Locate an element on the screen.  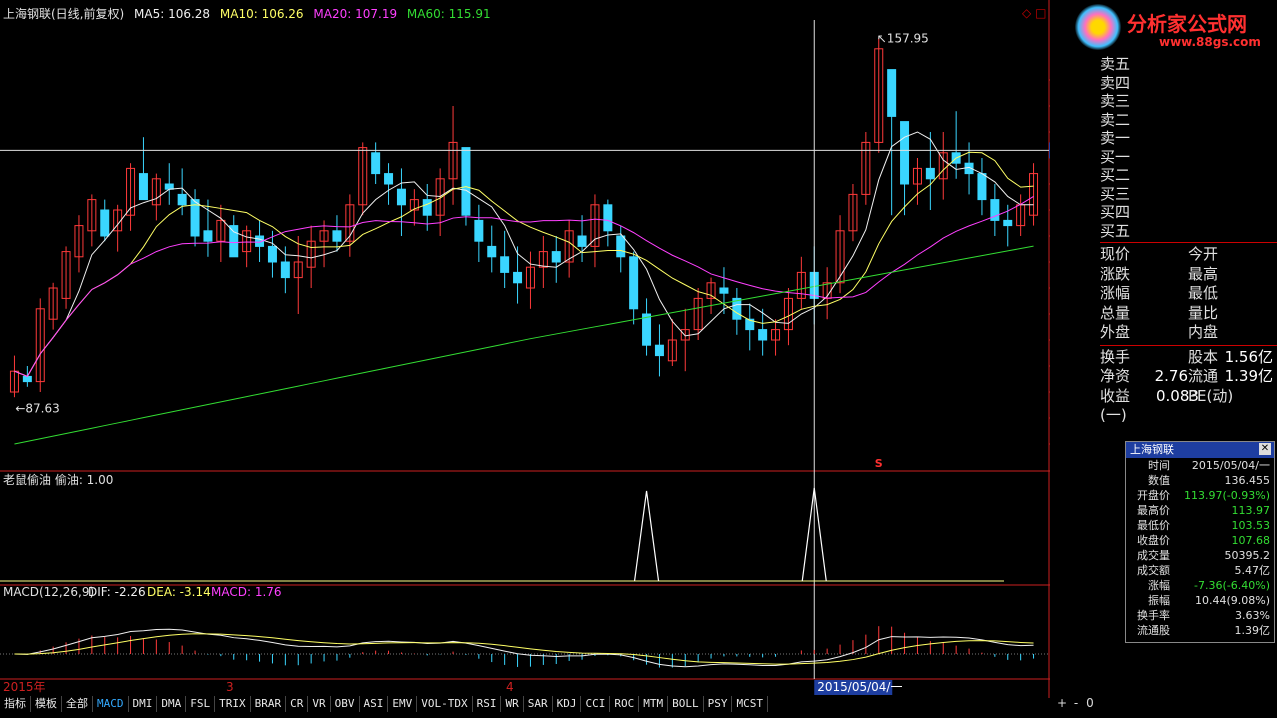
stat-cell: 流通 is located at coordinates (1203, 376).